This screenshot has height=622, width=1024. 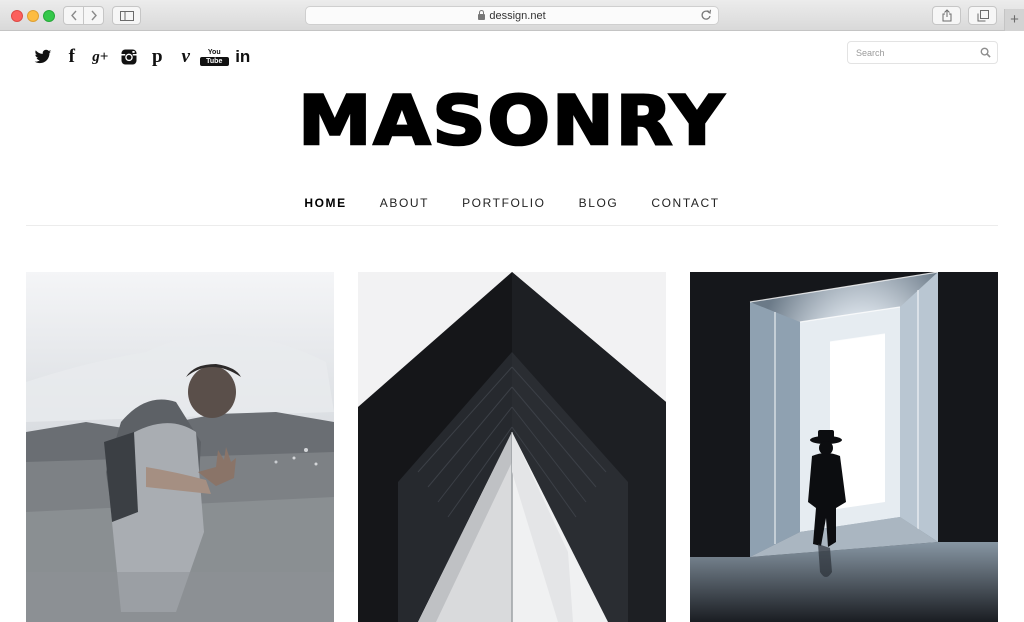 I want to click on share-button, so click(x=946, y=15).